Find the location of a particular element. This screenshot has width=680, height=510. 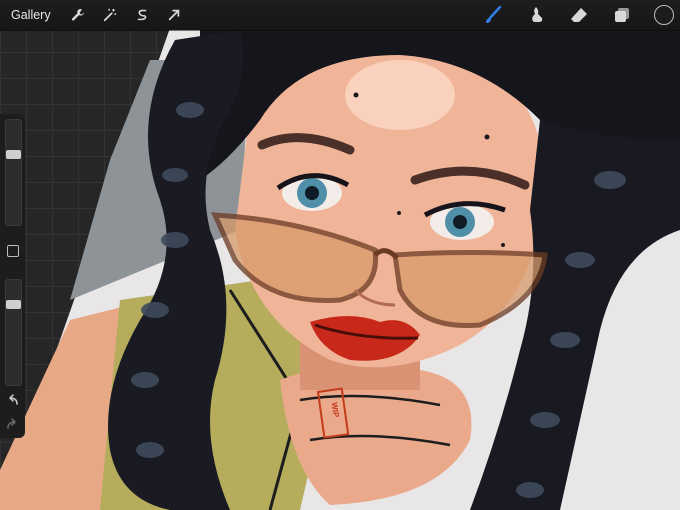

smudge-tool-button is located at coordinates (536, 15).